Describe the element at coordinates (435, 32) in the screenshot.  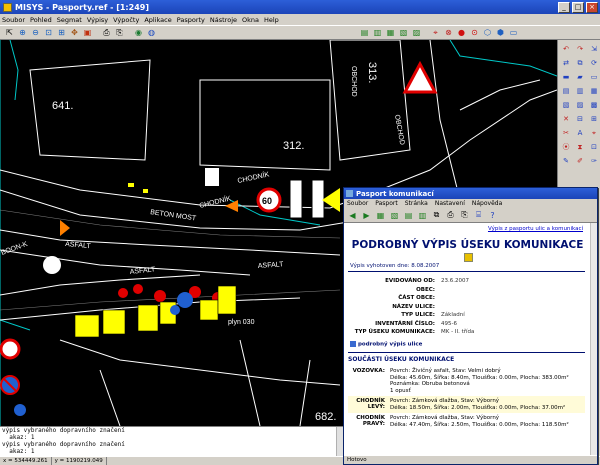
I see `snap-icon: ⌖` at that location.